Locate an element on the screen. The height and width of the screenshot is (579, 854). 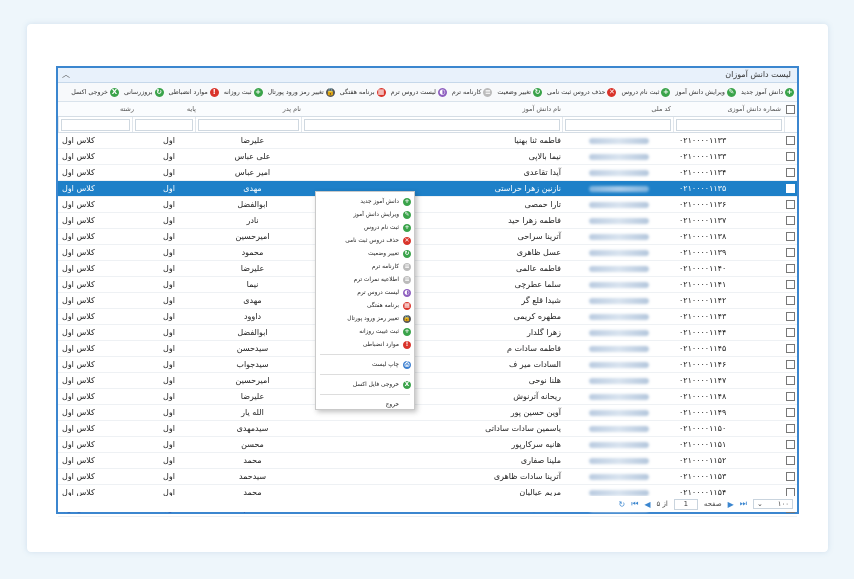
menu-item-add: + دانش آموز جدید is located at coordinates (365, 201).